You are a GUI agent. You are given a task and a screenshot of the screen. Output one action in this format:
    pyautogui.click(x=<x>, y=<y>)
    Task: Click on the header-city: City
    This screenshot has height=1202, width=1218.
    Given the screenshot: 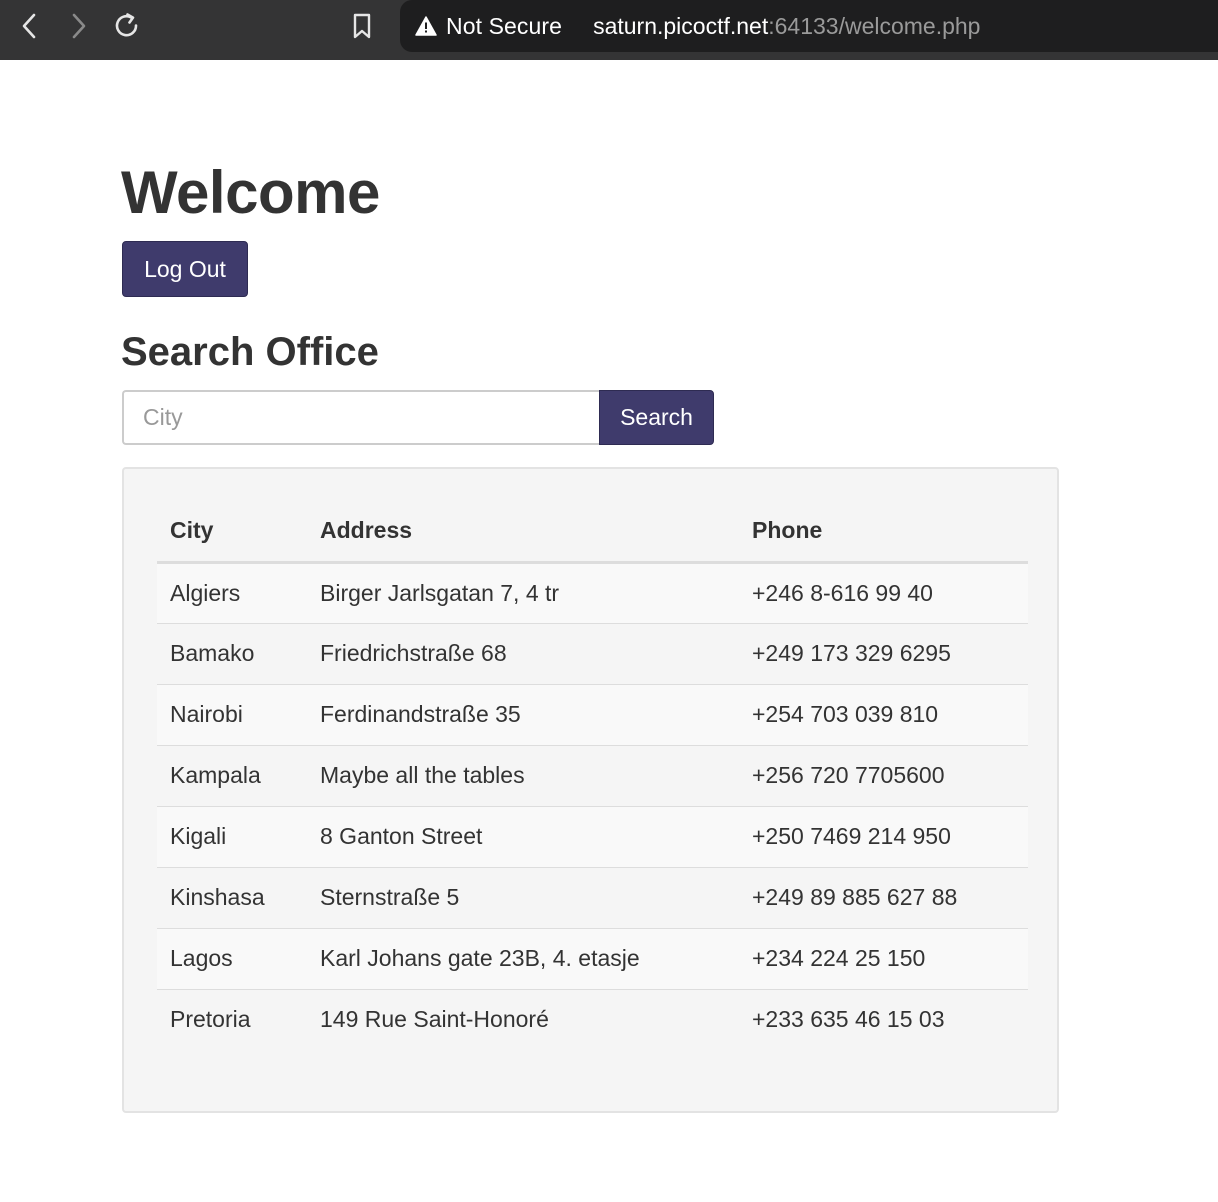 What is the action you would take?
    pyautogui.click(x=232, y=532)
    